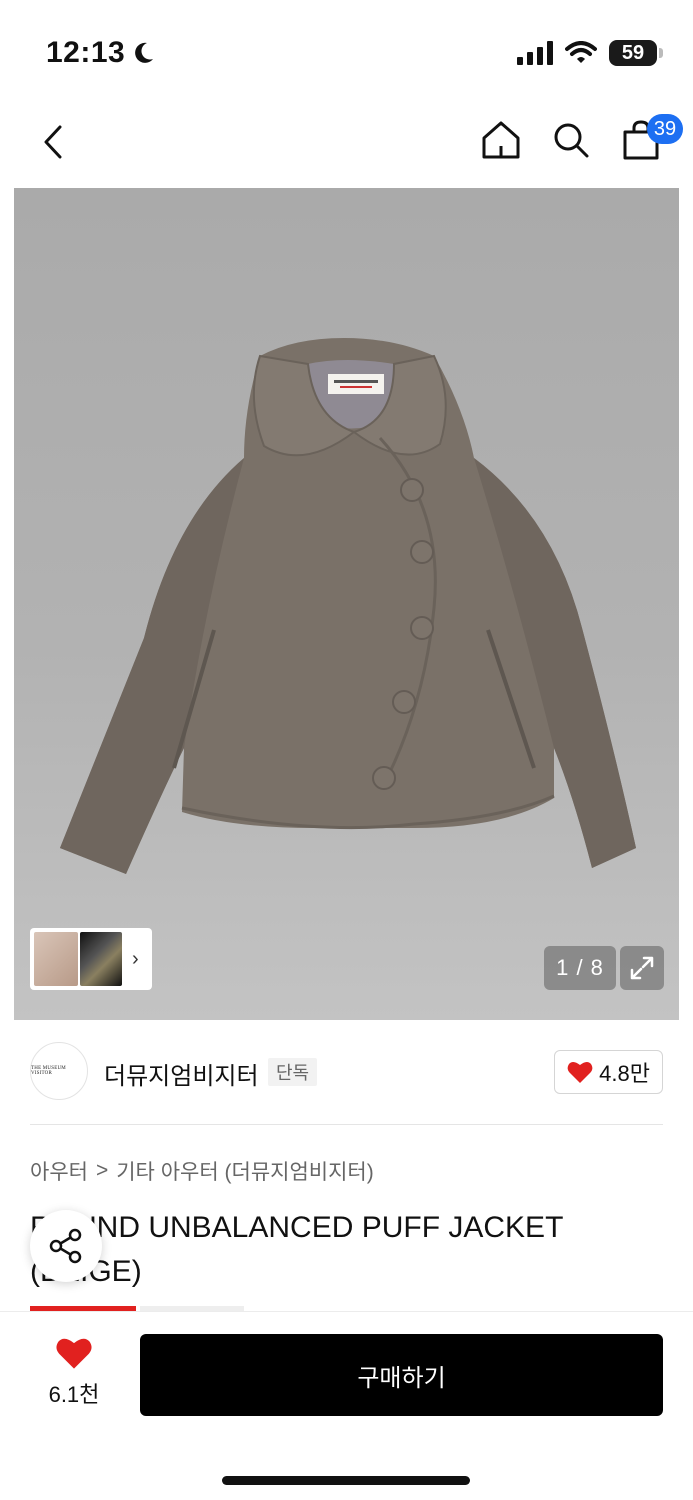  What do you see at coordinates (401, 1375) in the screenshot?
I see `buy-button: 구매하기` at bounding box center [401, 1375].